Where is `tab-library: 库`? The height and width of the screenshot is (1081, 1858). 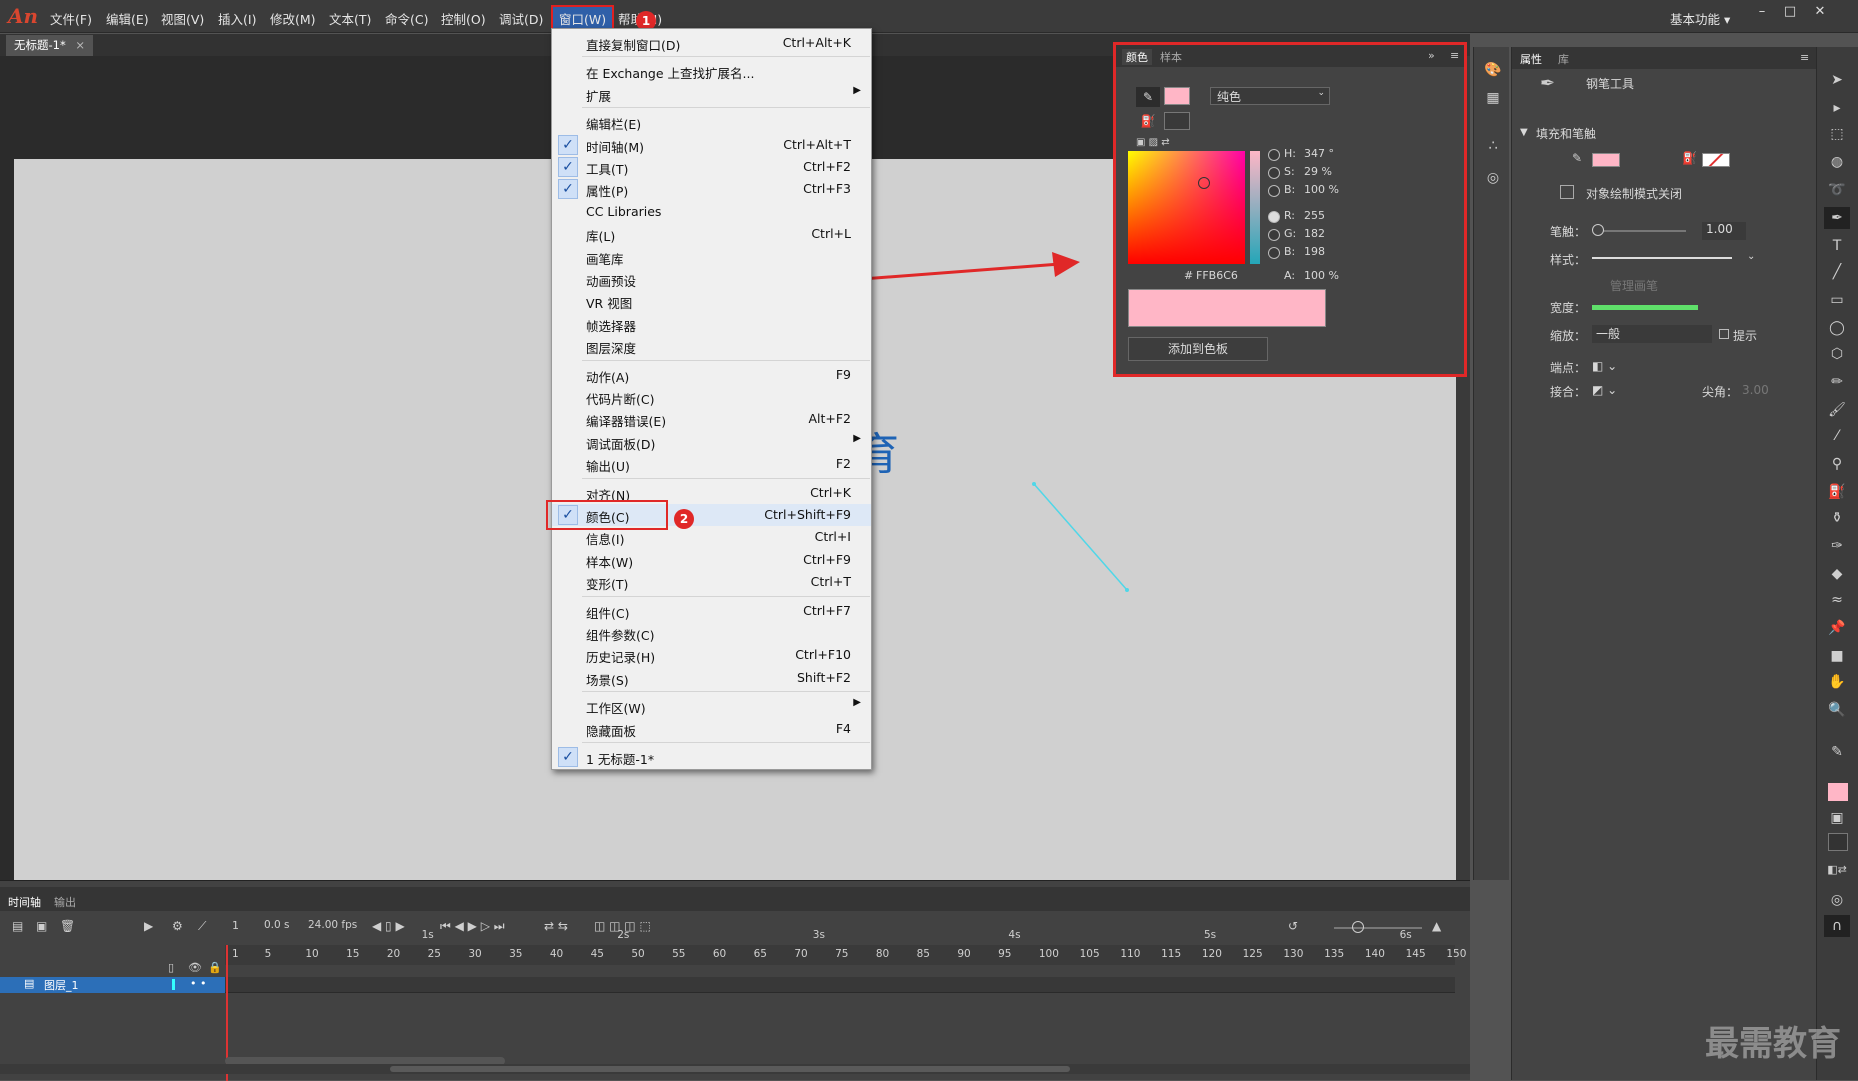 tab-library: 库 is located at coordinates (1563, 59).